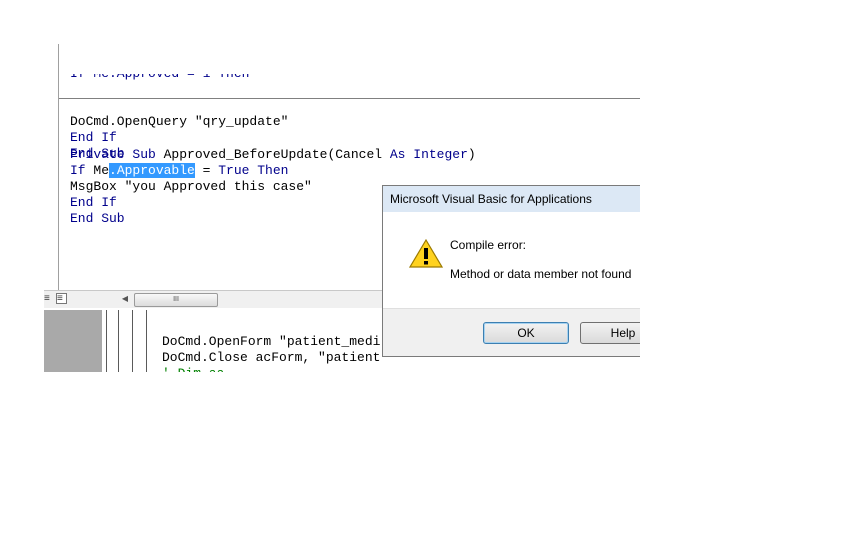  I want to click on code-text: DoCmd.OpenForm "patient_medi, so click(271, 341).